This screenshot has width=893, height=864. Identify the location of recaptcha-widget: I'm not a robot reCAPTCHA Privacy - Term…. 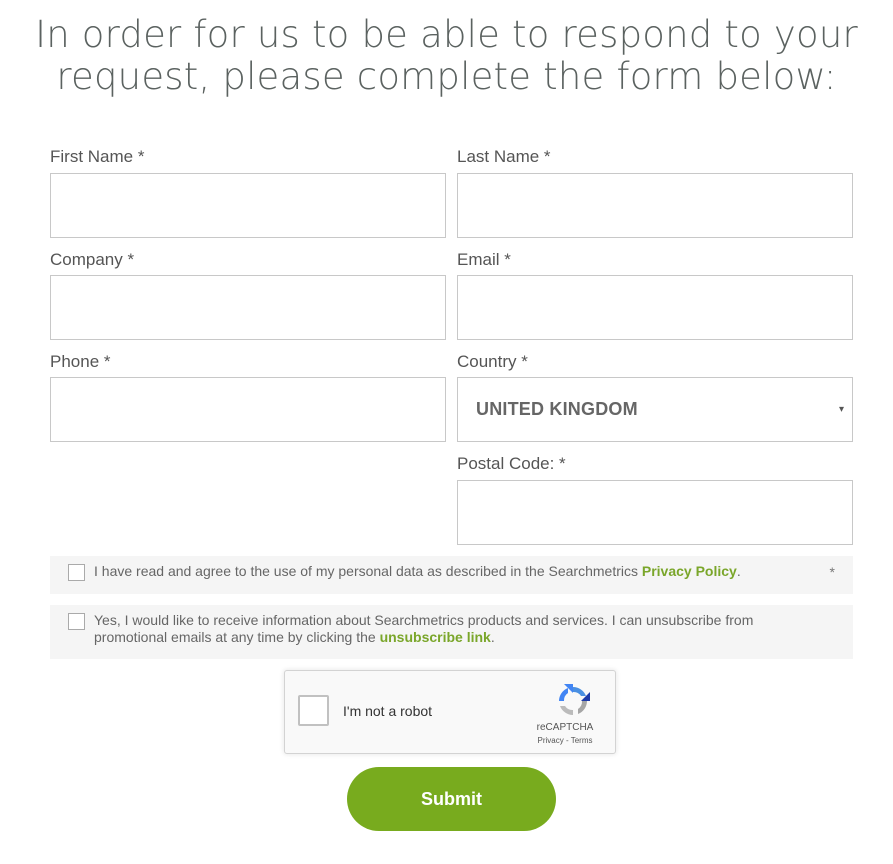
(450, 712).